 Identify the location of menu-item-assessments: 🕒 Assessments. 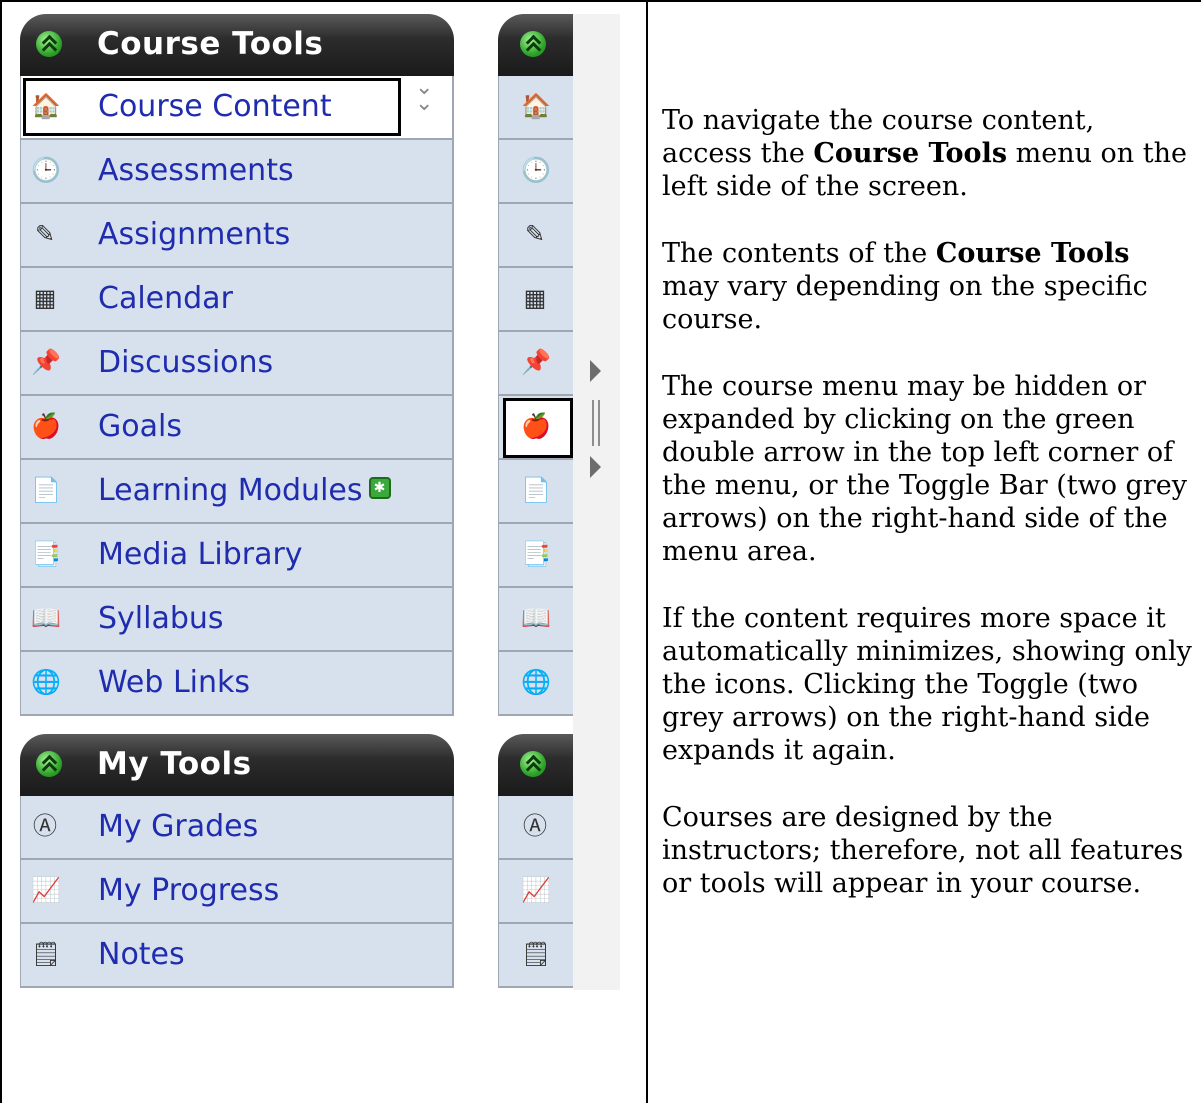
(237, 172).